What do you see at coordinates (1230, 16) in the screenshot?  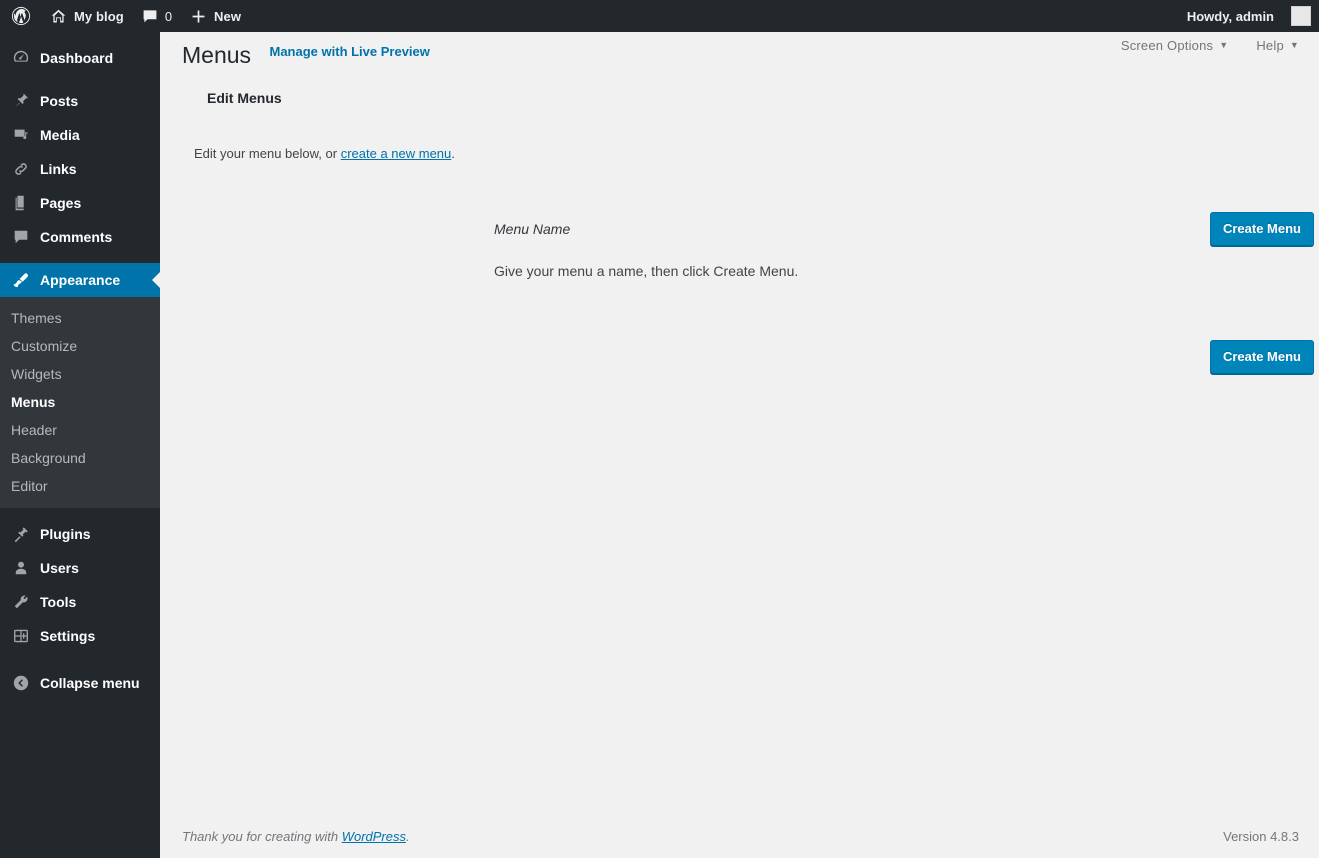 I see `howdy-label: Howdy, admin` at bounding box center [1230, 16].